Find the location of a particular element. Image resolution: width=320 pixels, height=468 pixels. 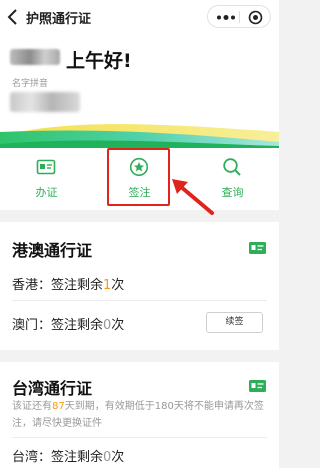

menu-label-apply: 办证 is located at coordinates (46, 192).